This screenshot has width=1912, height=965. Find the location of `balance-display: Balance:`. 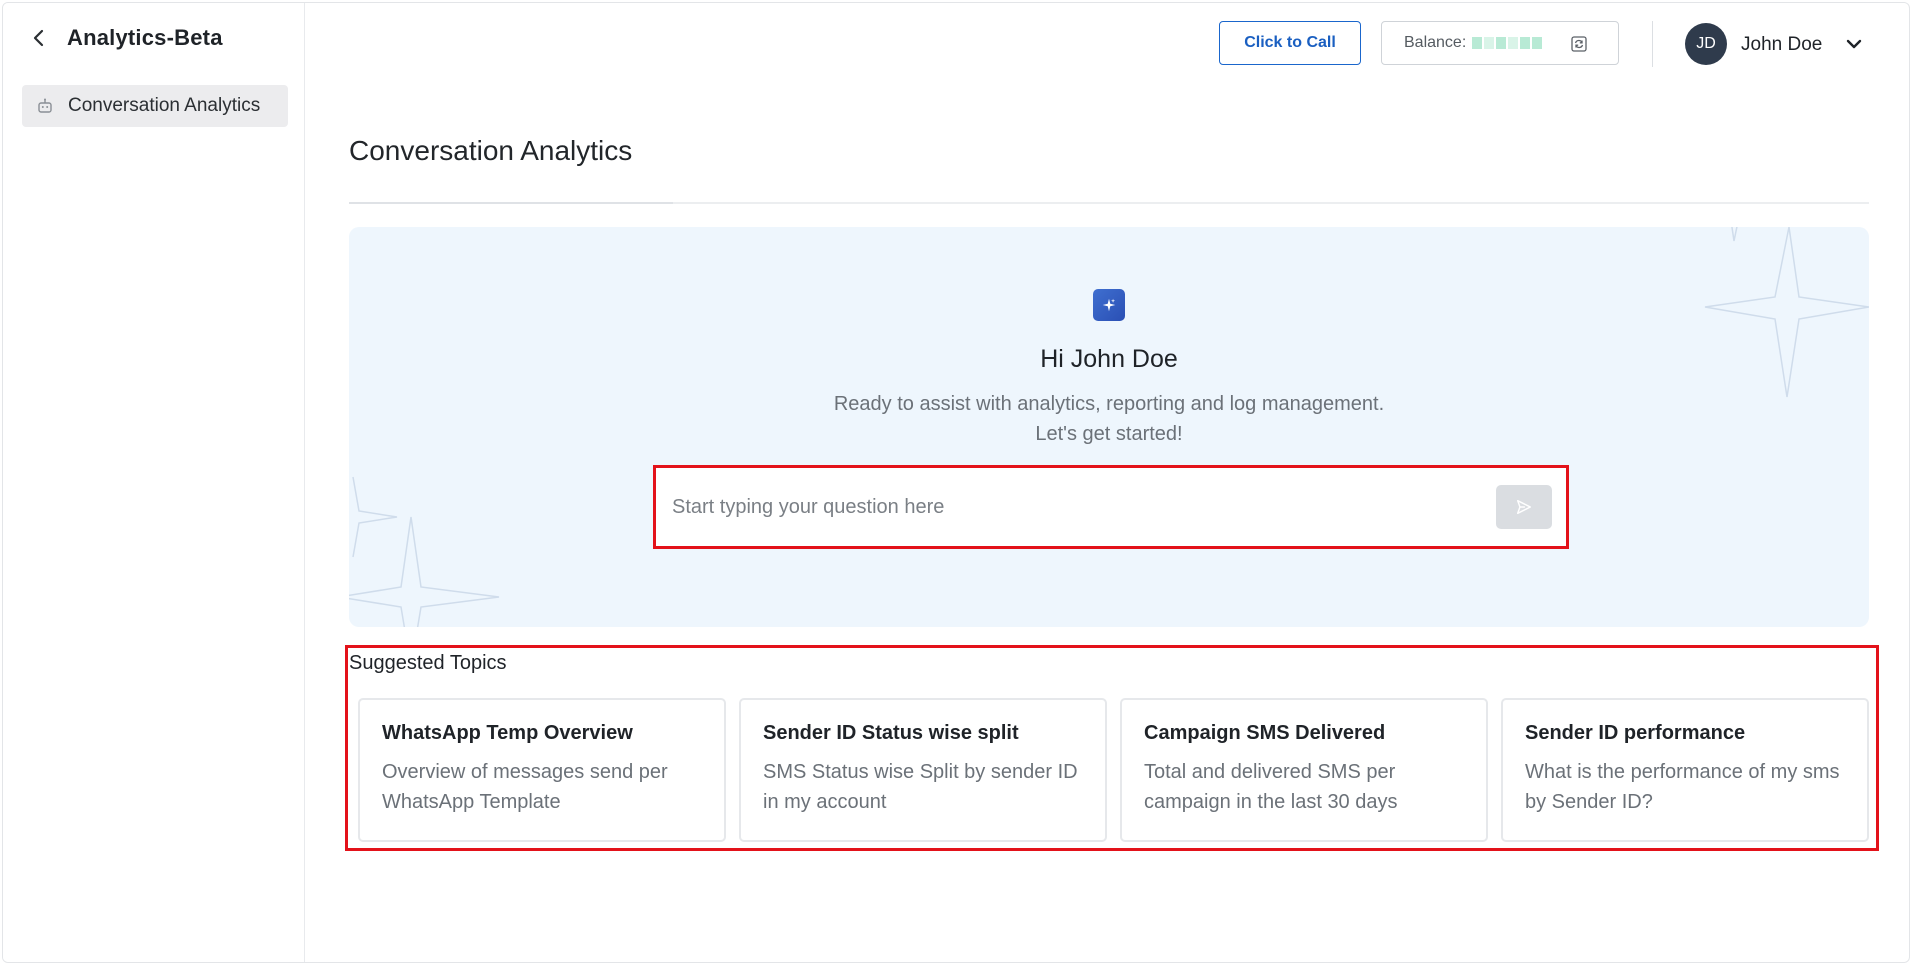

balance-display: Balance: is located at coordinates (1500, 43).